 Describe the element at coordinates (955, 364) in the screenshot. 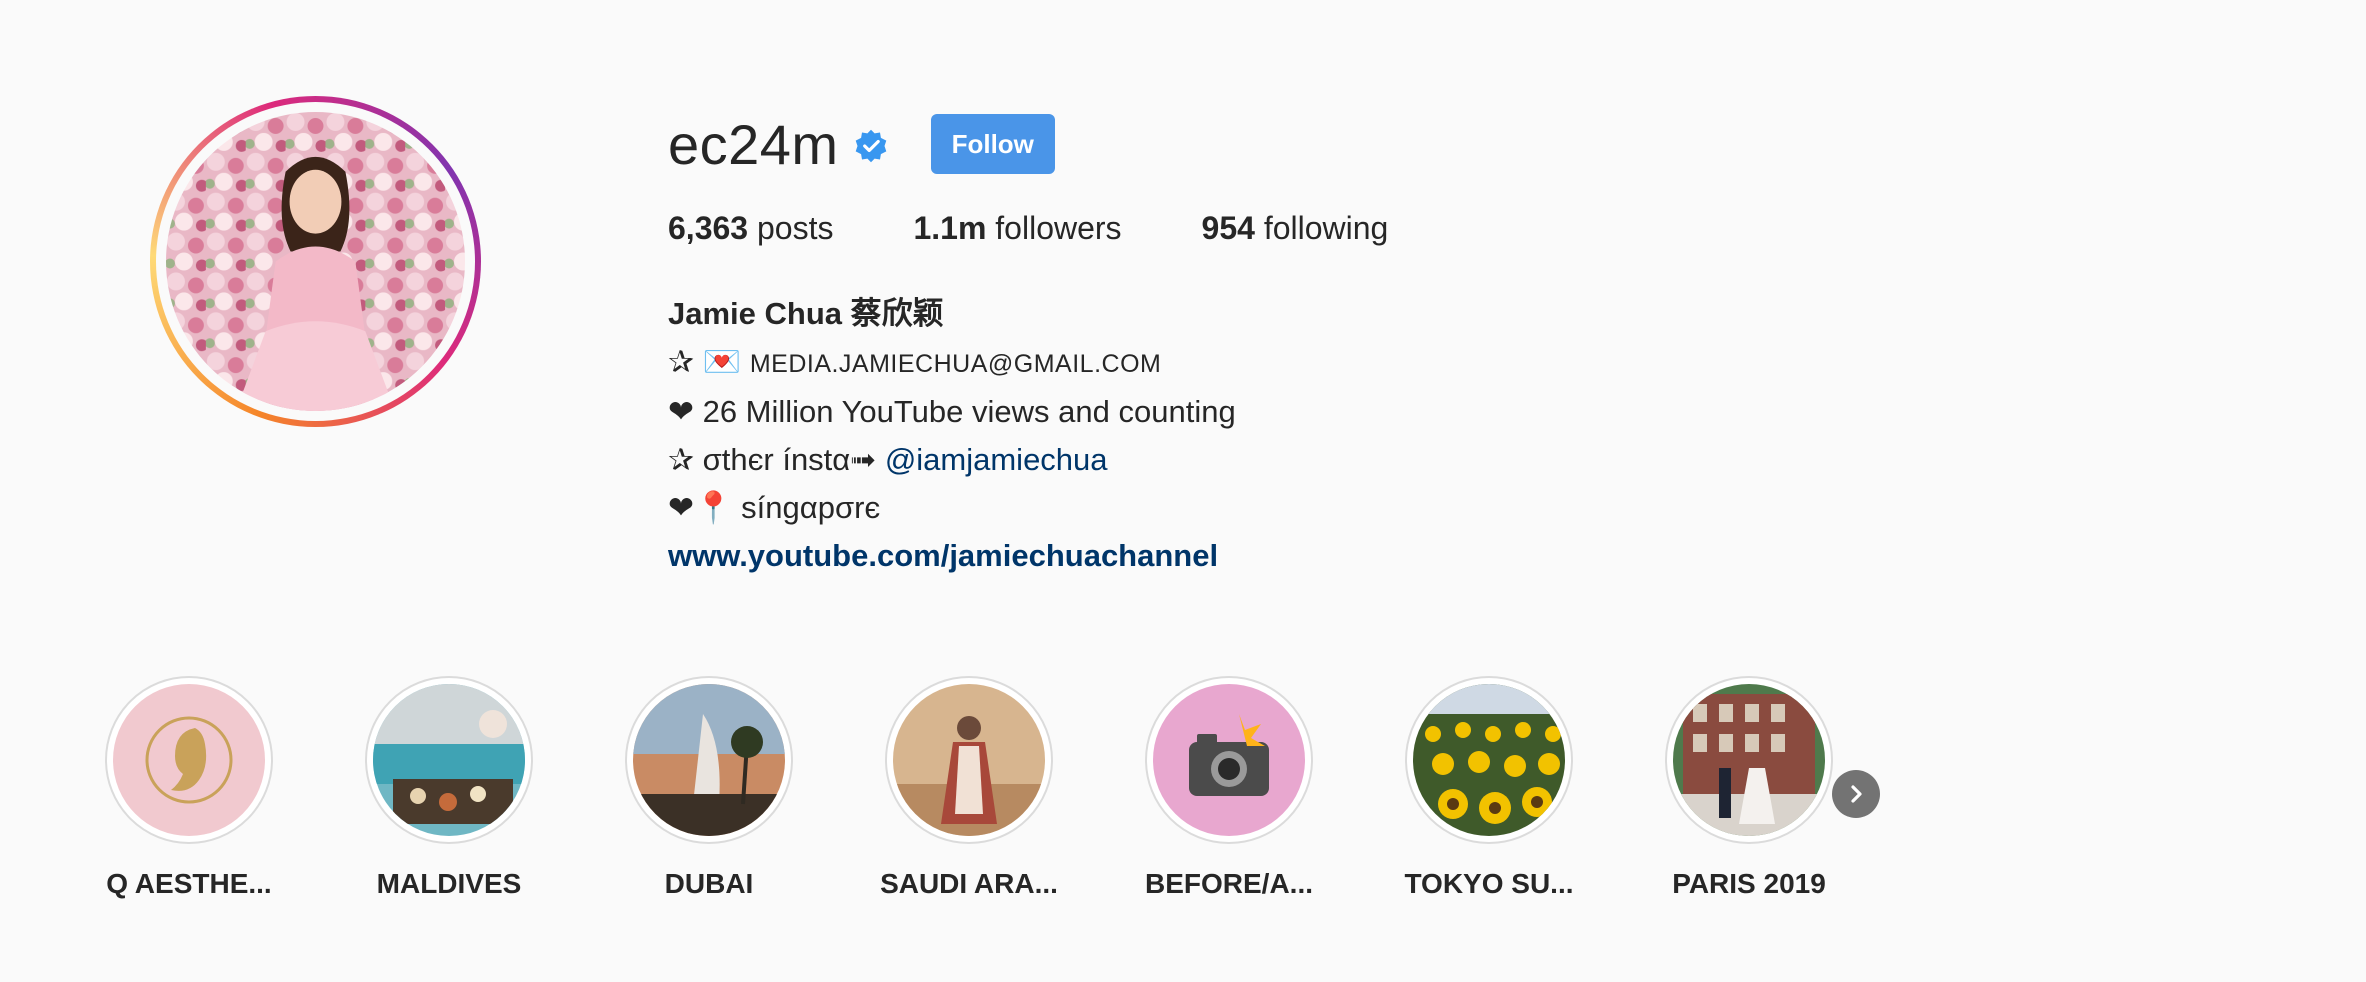

I see `bio-email: MEDIA.JAMIECHUA@GMAIL.COM` at that location.